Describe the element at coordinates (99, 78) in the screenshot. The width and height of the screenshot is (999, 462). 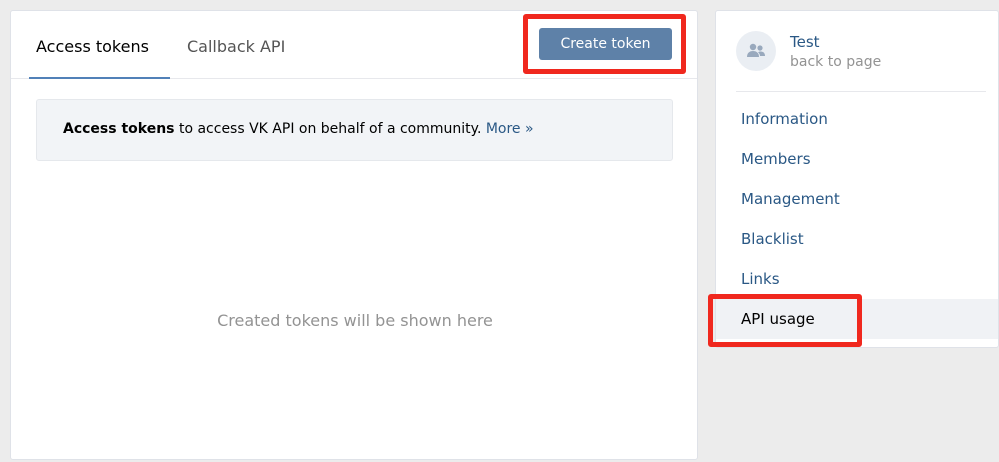
I see `active-tab-indicator` at that location.